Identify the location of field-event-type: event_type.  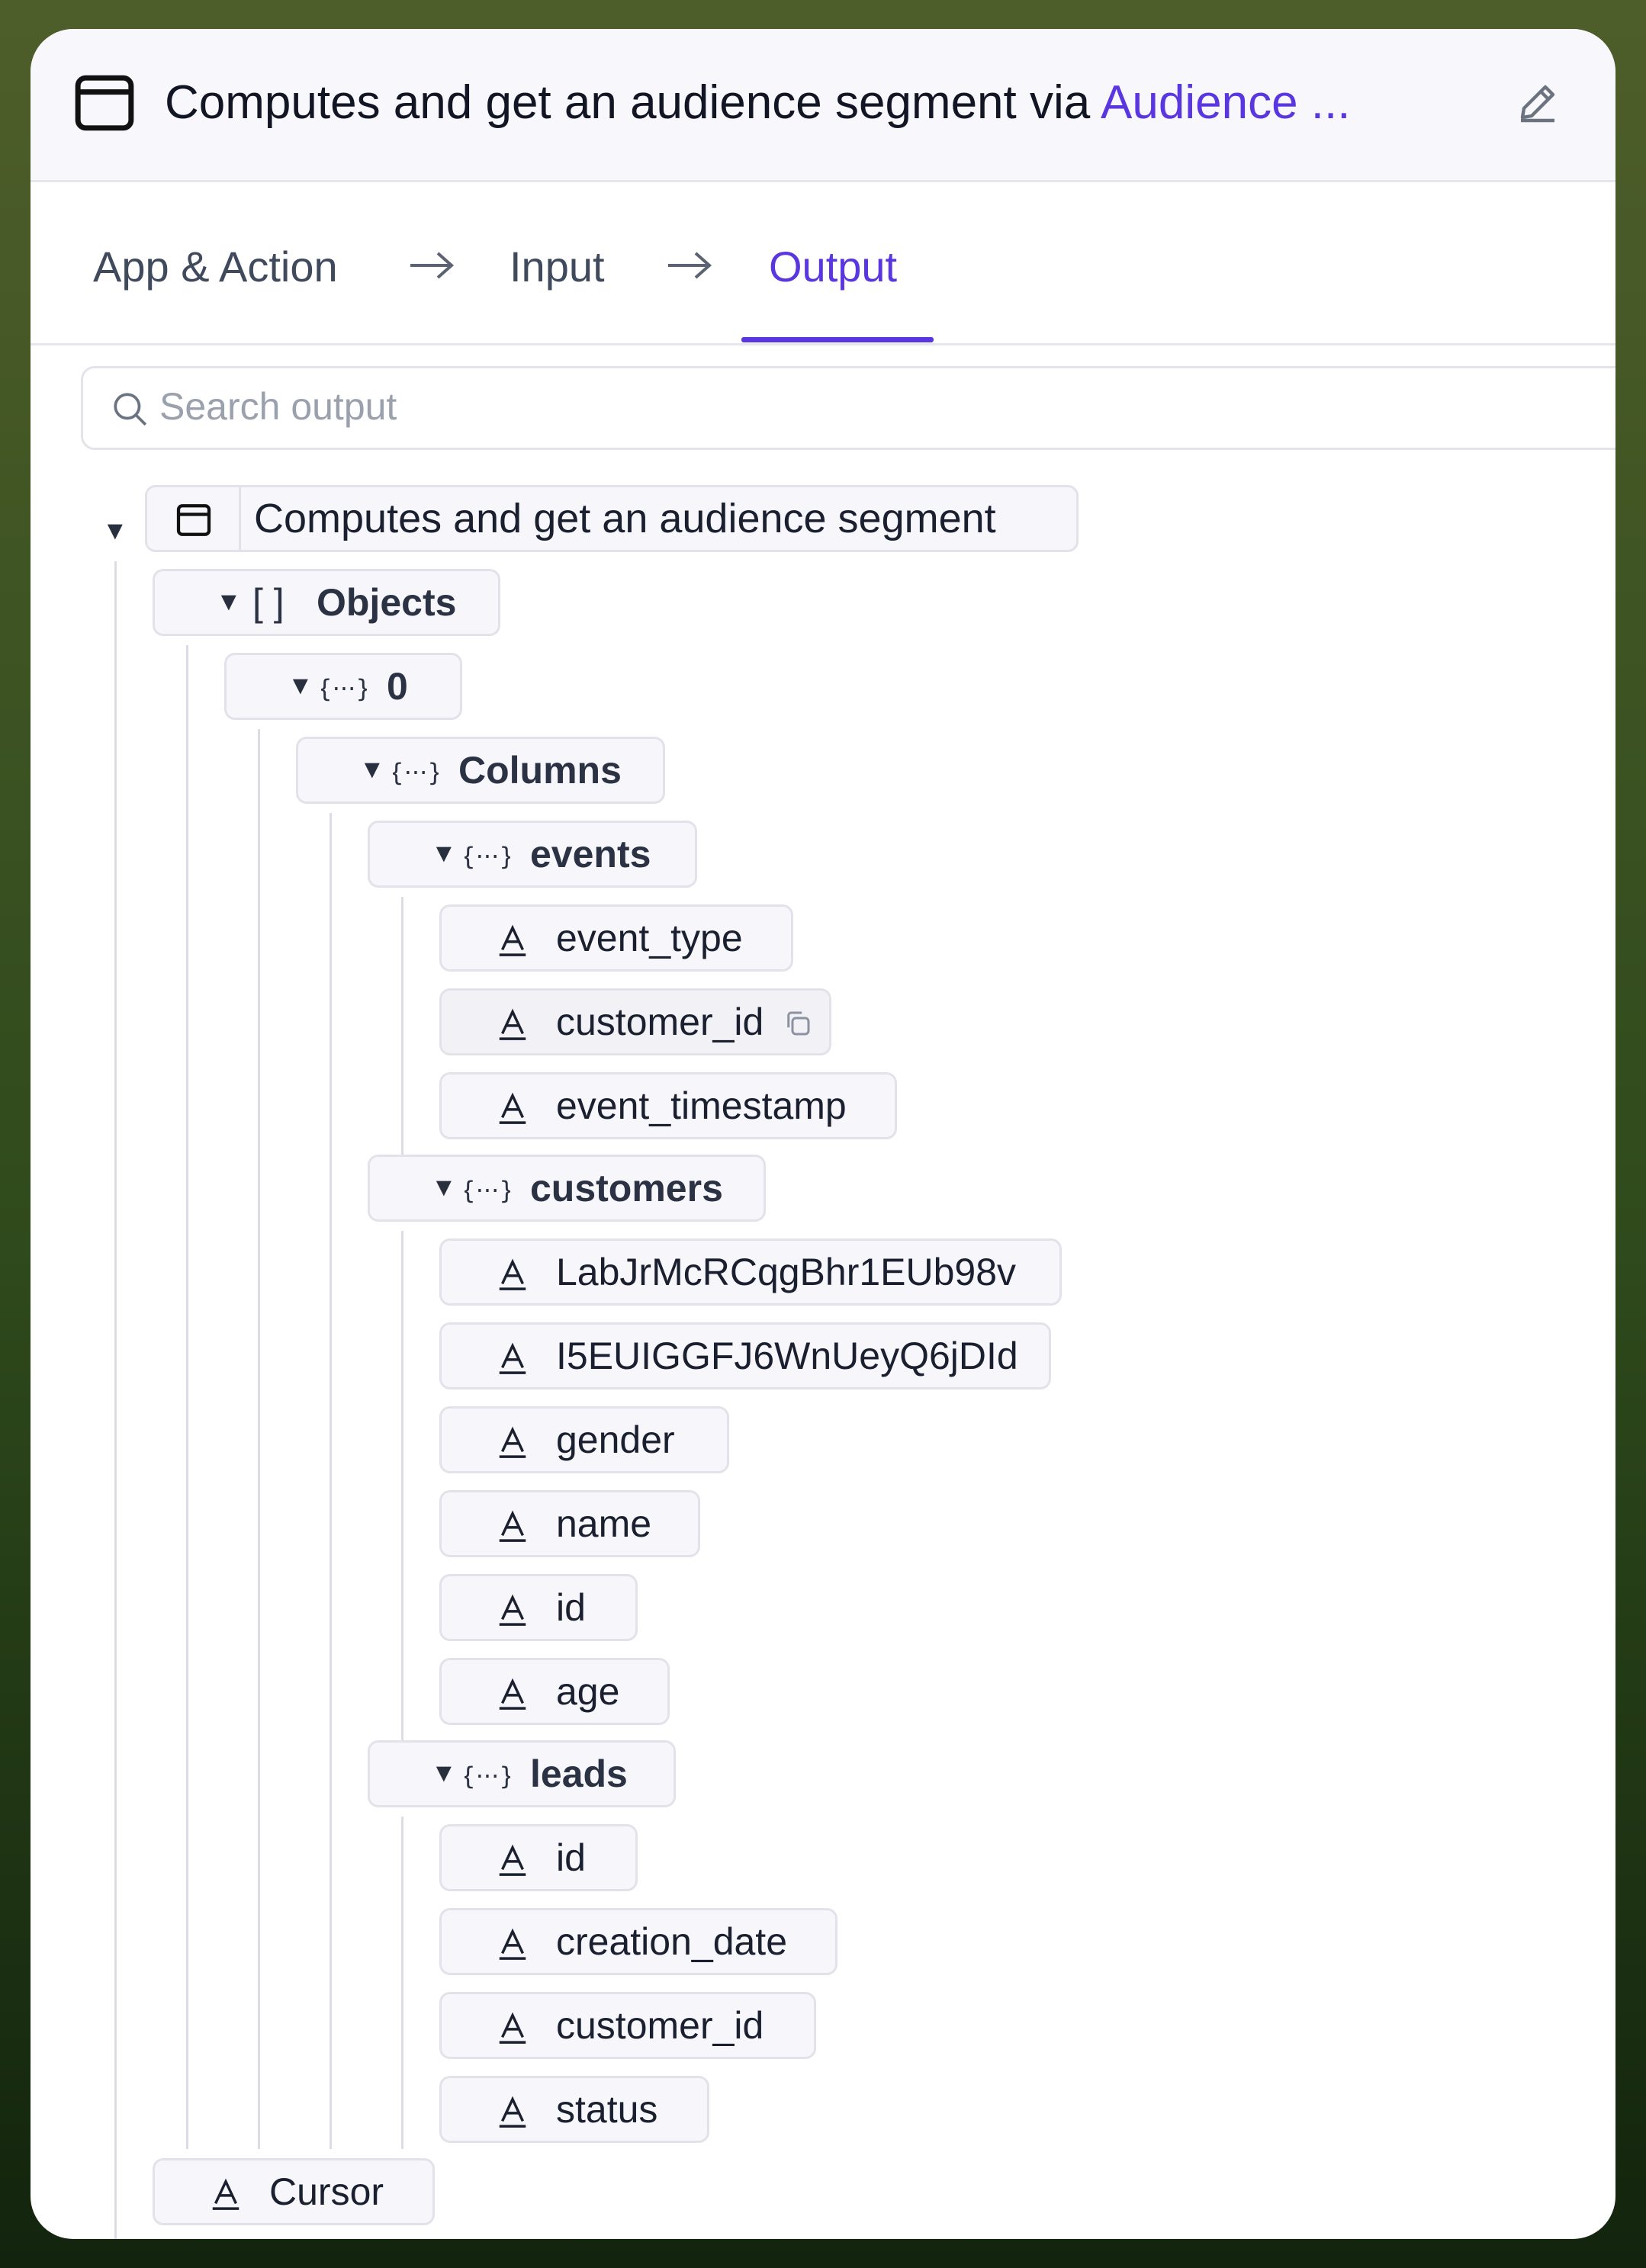
(616, 938).